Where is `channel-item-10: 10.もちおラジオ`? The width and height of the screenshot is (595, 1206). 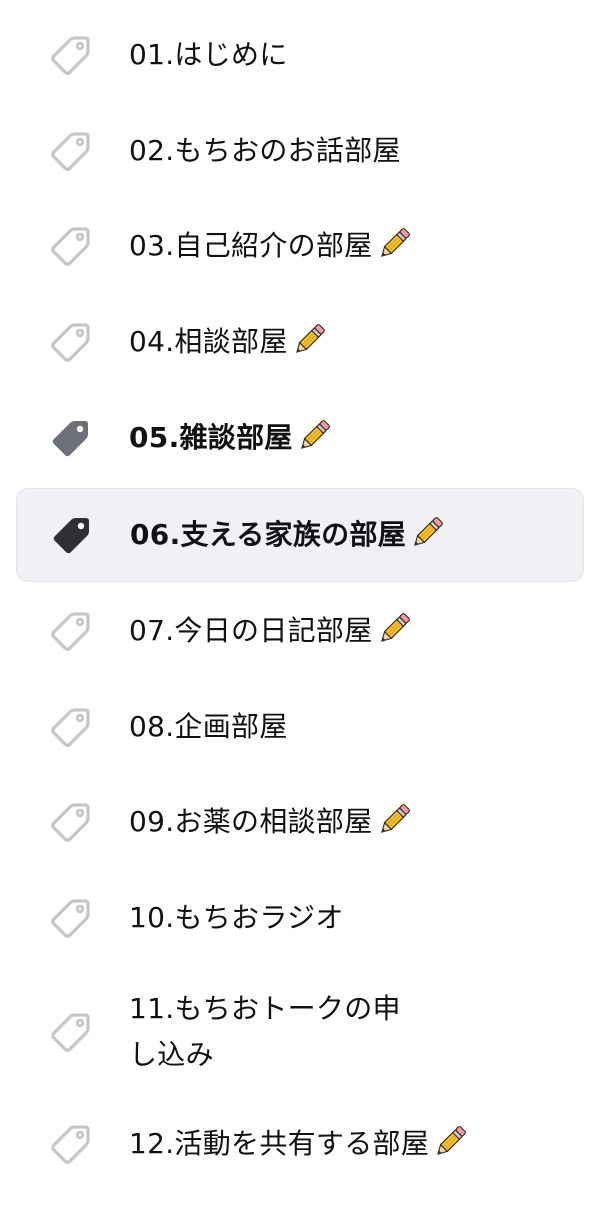
channel-item-10: 10.もちおラジオ is located at coordinates (300, 918).